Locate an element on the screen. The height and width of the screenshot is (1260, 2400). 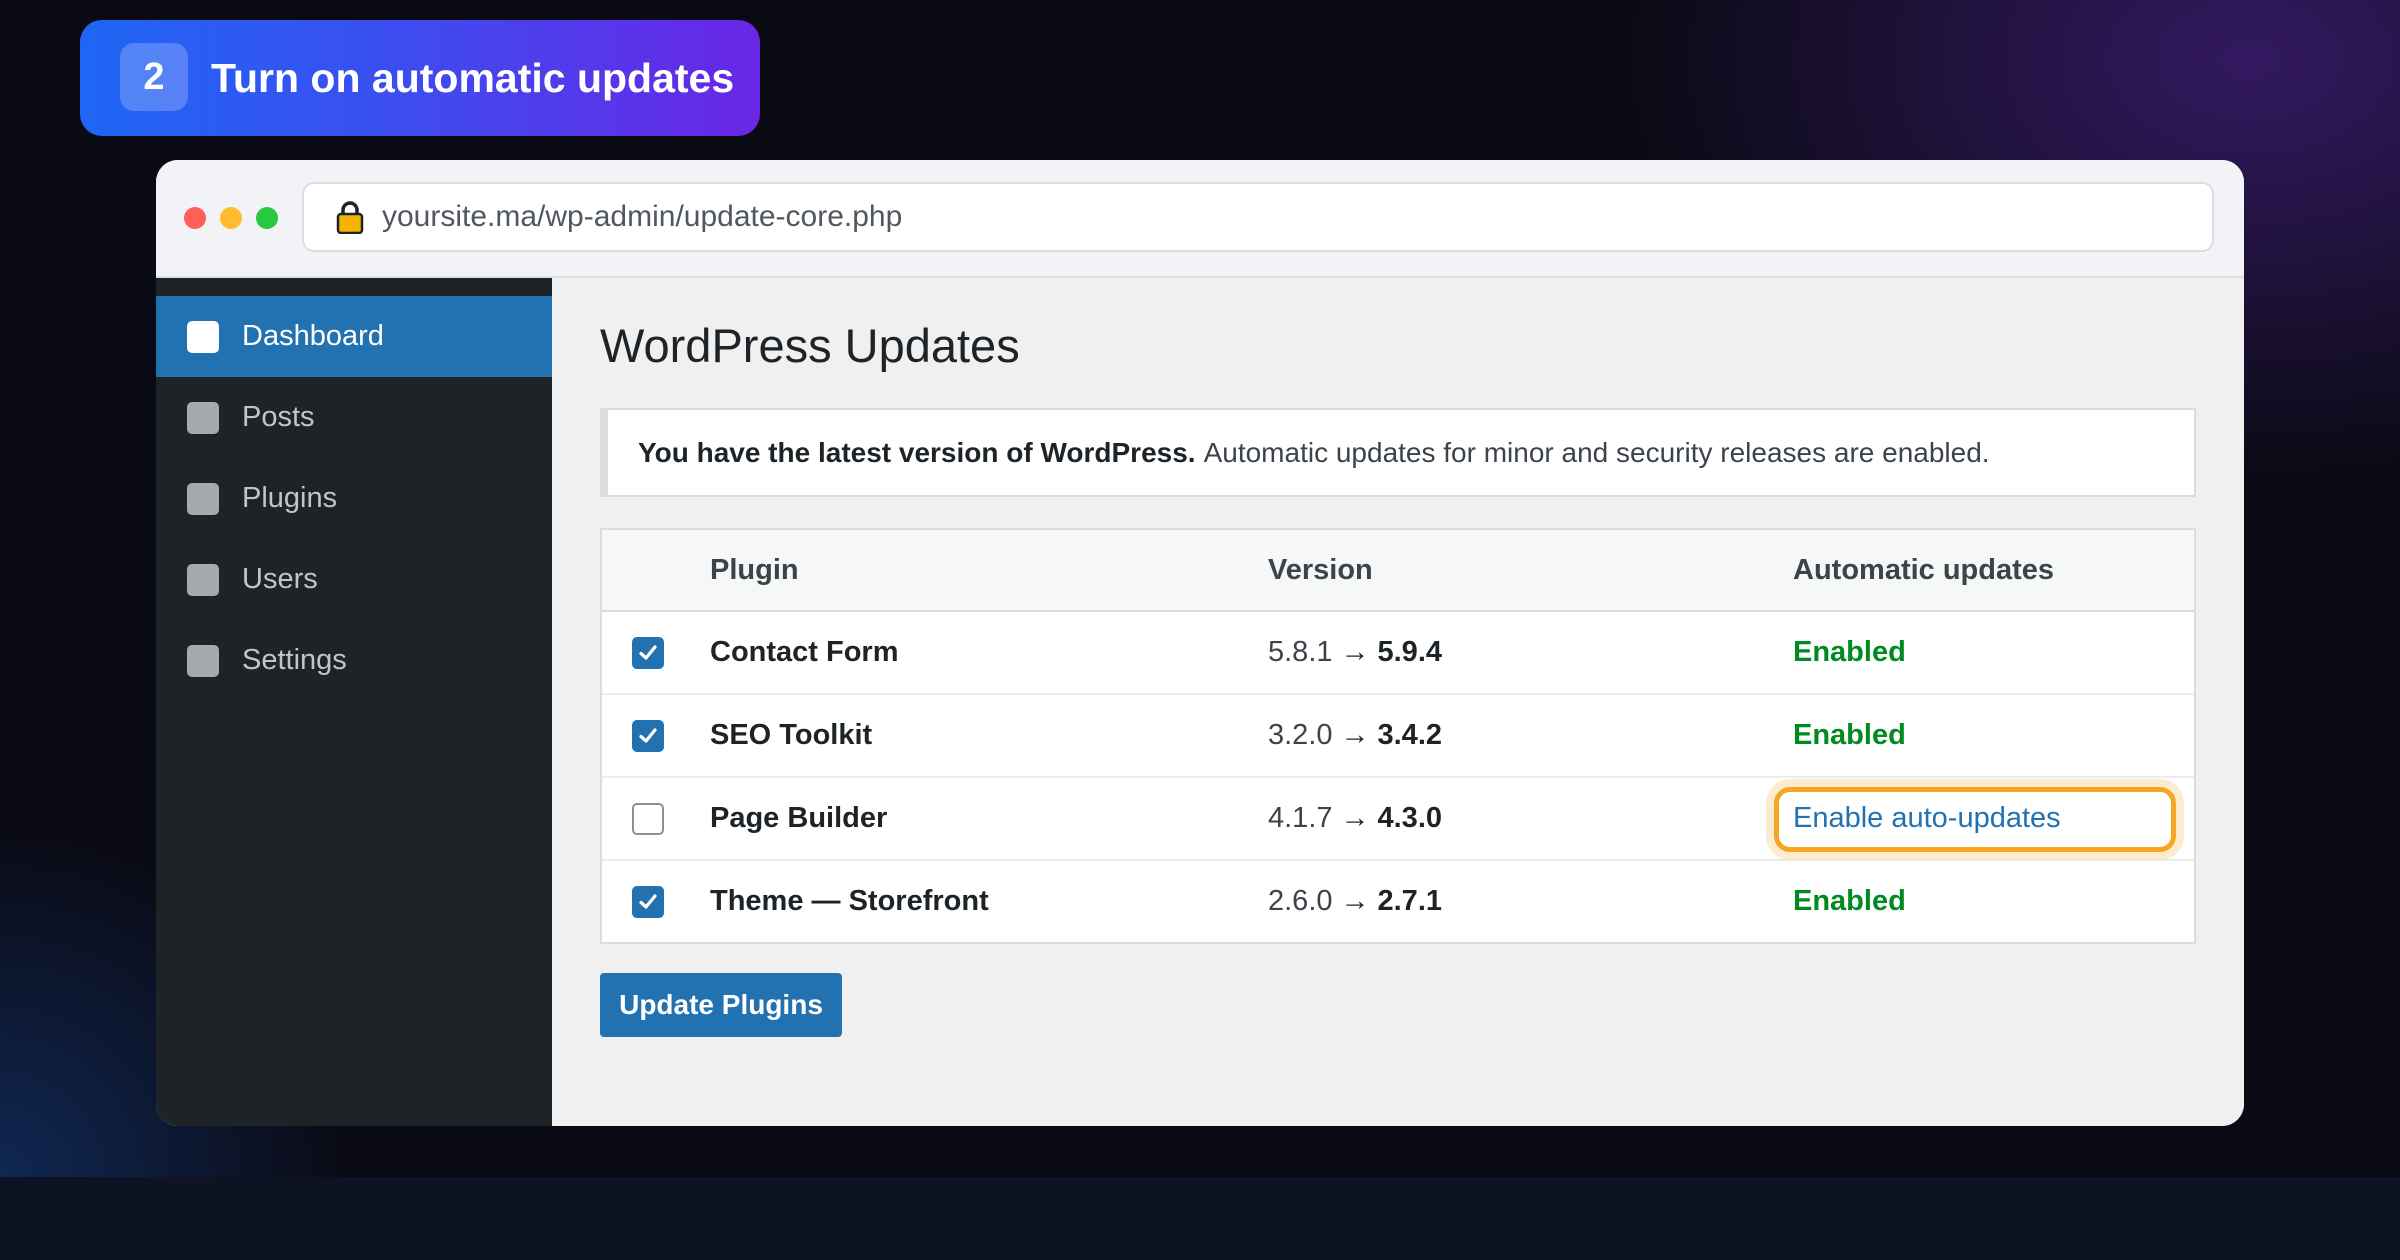
sidebar-item-dashboard: Dashboard is located at coordinates (354, 336).